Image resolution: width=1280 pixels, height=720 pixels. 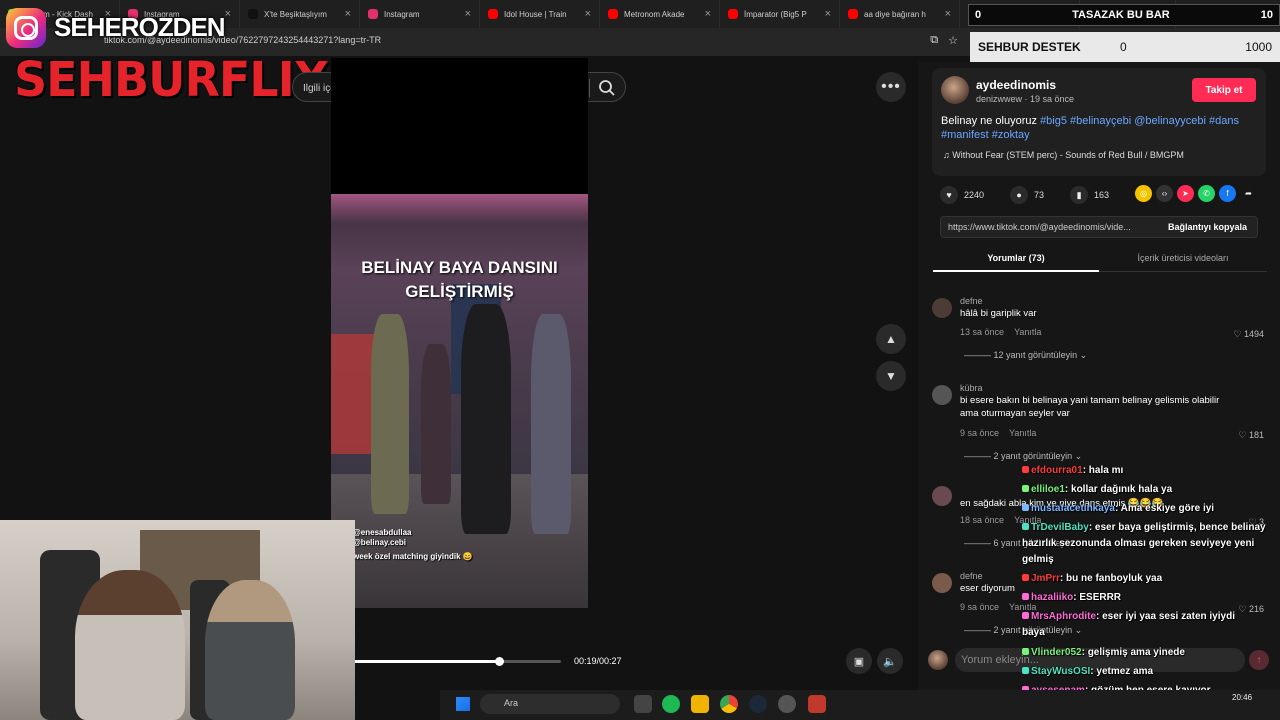 I want to click on embed-icon: ‹›, so click(x=1164, y=193).